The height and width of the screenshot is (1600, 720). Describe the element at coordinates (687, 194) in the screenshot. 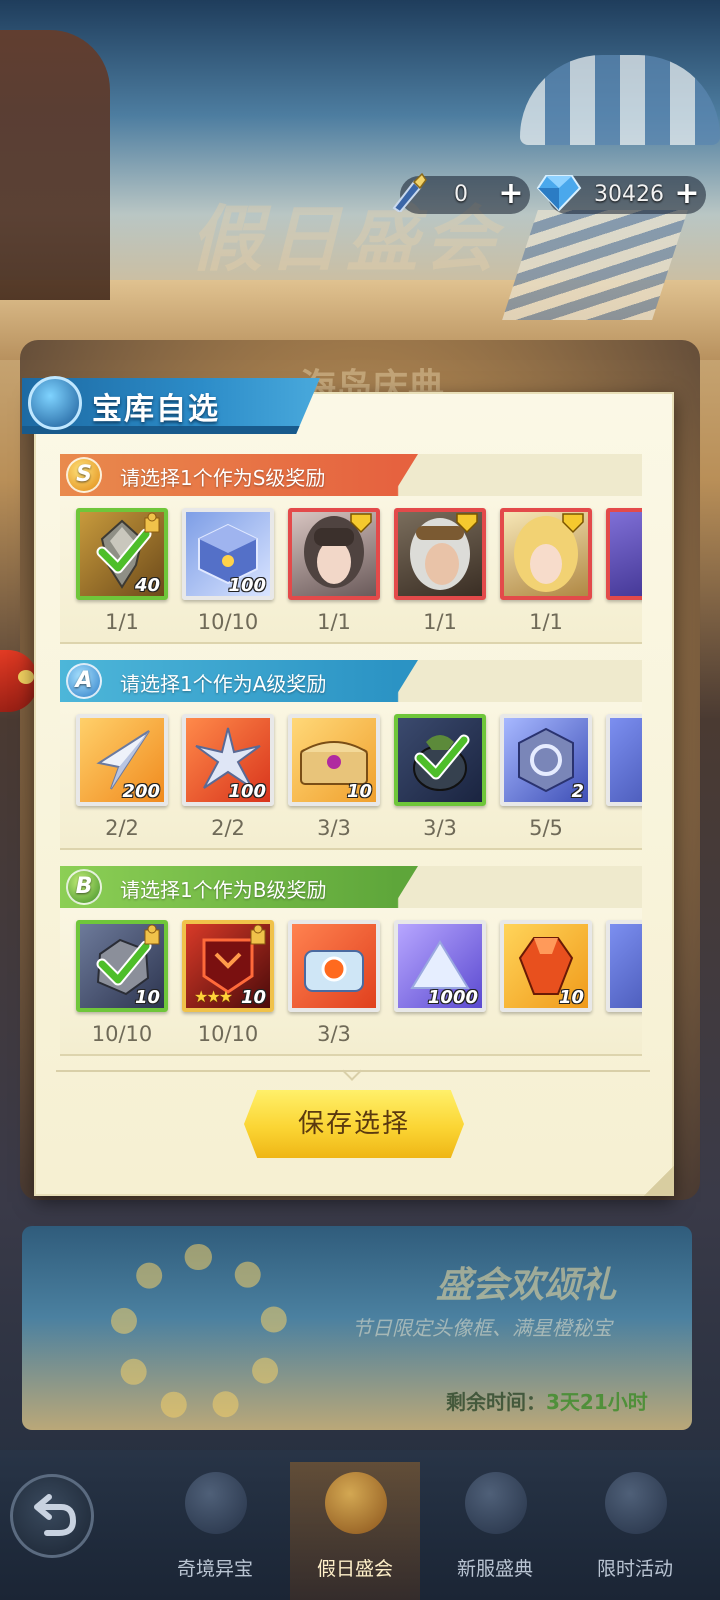

I see `add-gem-button: +` at that location.